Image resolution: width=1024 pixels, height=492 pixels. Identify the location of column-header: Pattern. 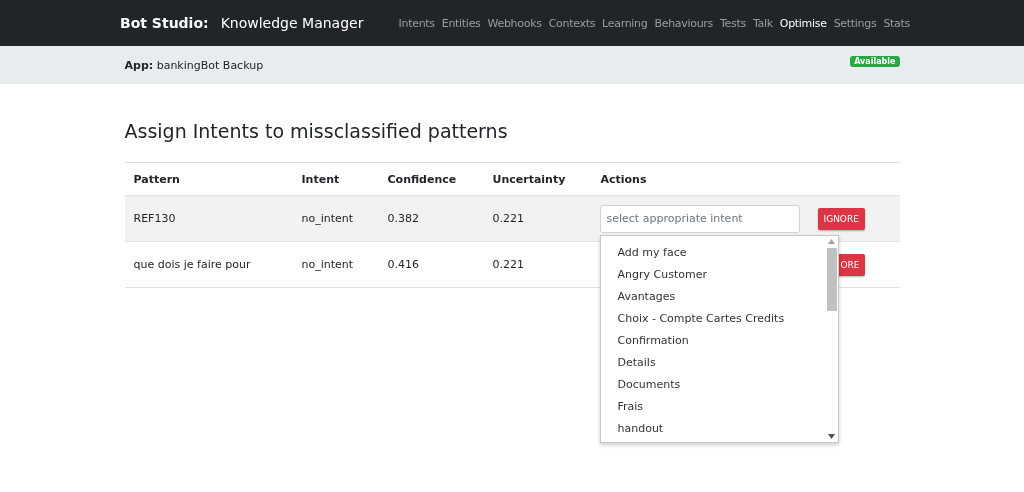
(157, 179).